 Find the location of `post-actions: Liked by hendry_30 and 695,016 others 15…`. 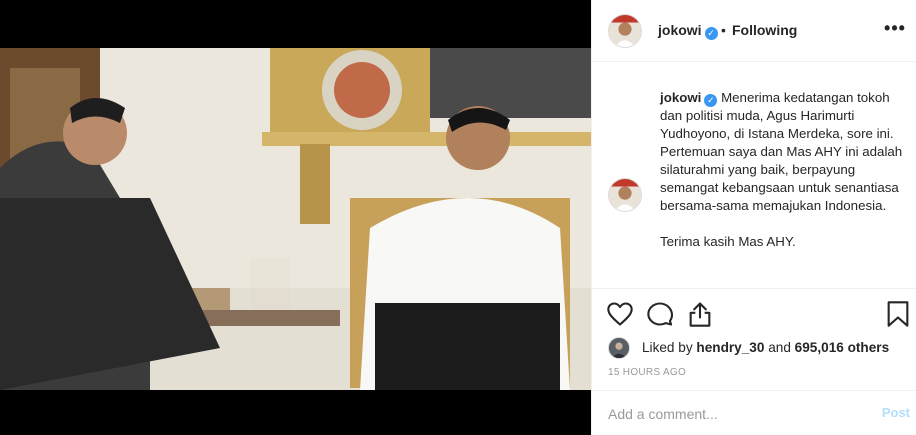

post-actions: Liked by hendry_30 and 695,016 others 15… is located at coordinates (754, 361).